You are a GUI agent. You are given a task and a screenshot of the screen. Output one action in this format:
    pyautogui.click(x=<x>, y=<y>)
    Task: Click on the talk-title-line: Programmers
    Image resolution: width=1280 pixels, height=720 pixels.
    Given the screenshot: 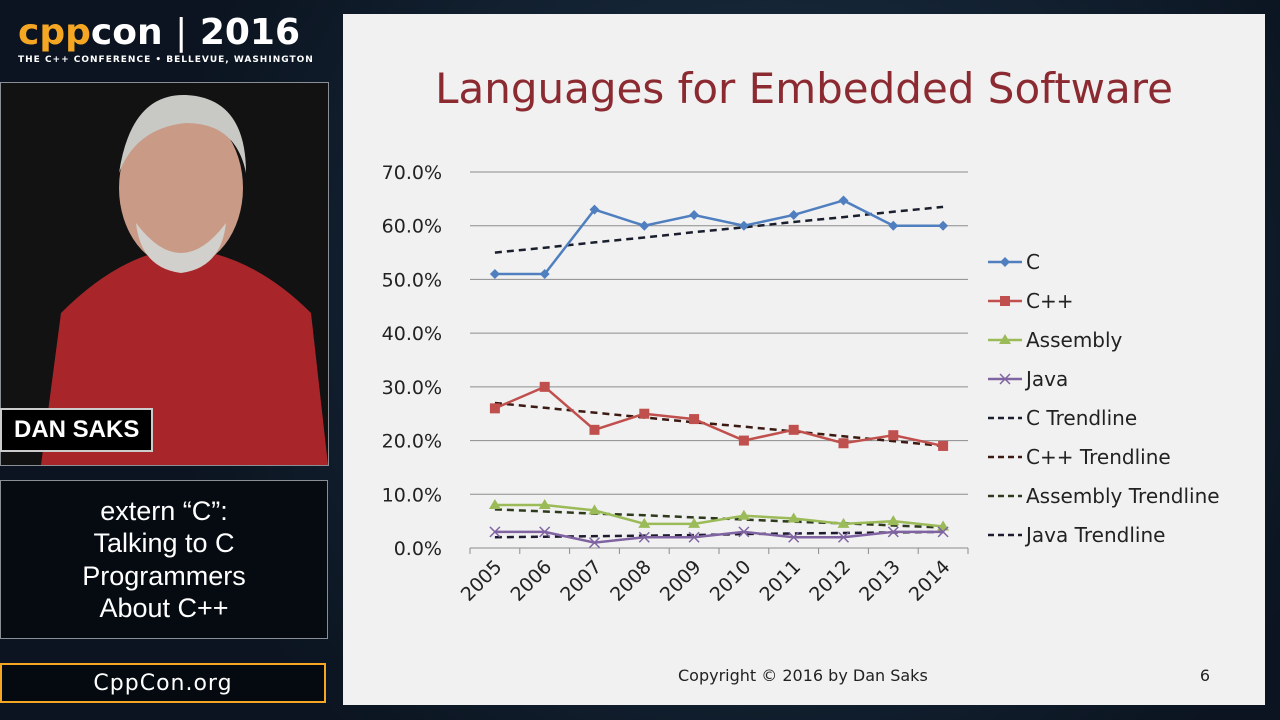 What is the action you would take?
    pyautogui.click(x=164, y=575)
    